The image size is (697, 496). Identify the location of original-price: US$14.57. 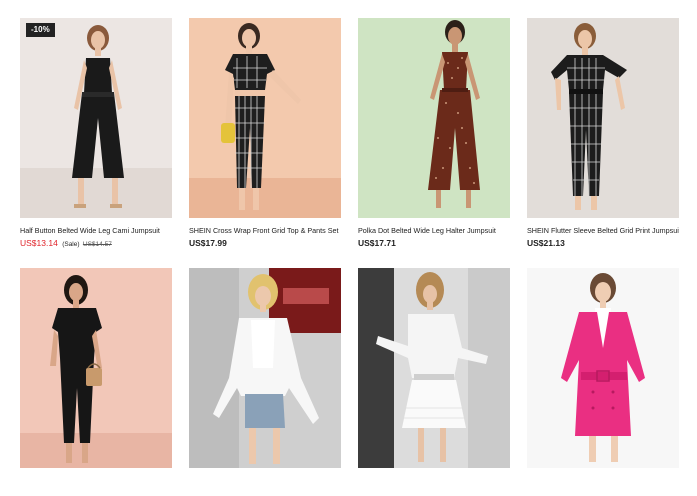
(97, 244).